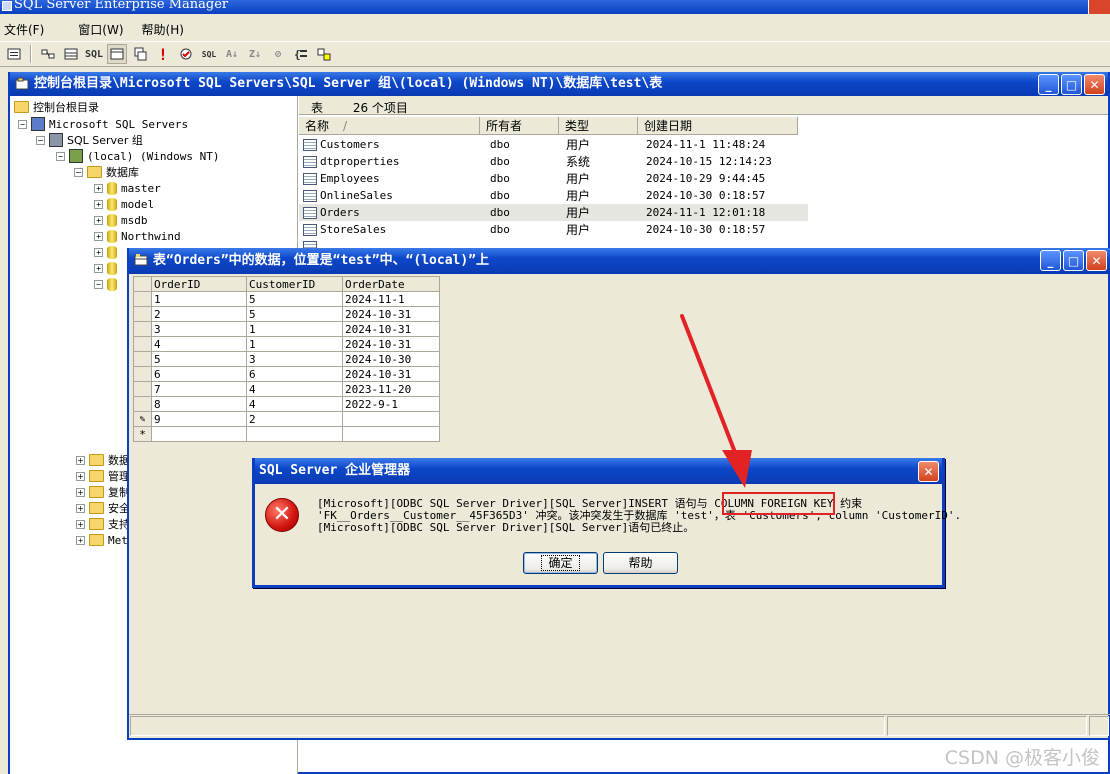 This screenshot has height=774, width=1110. Describe the element at coordinates (117, 54) in the screenshot. I see `results-pane-icon` at that location.